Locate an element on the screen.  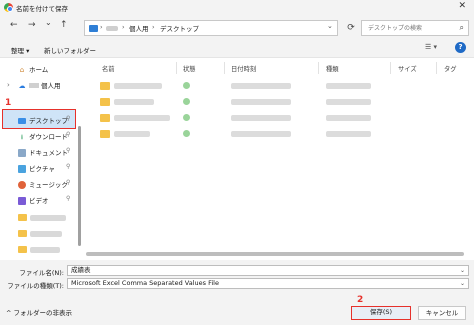
sidebar-item-downloads: ⭳ ダウンロード is located at coordinates (43, 136).